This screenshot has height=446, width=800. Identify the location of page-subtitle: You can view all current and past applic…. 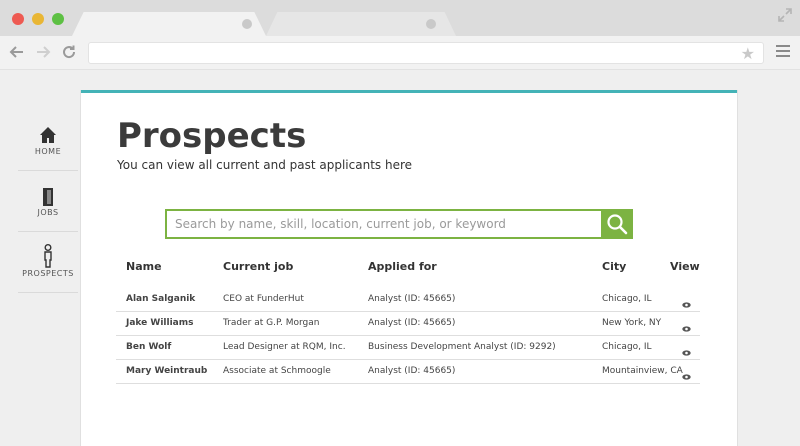
(265, 165).